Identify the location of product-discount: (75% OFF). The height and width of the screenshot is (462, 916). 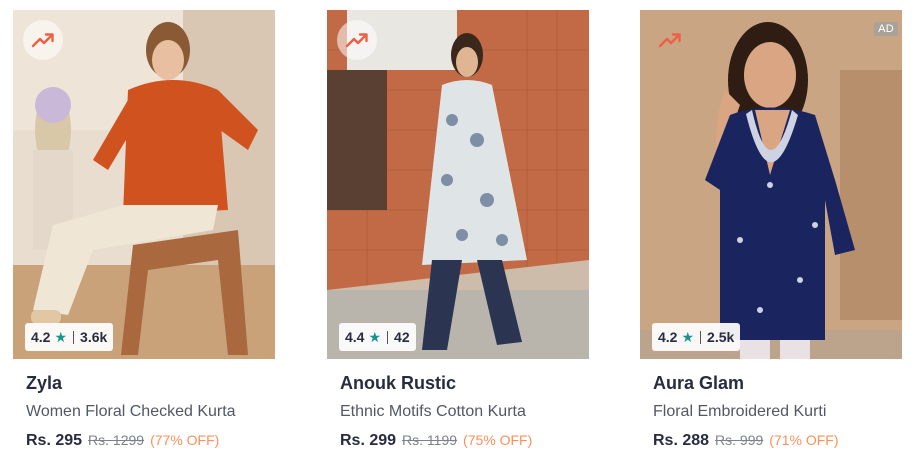
(498, 440).